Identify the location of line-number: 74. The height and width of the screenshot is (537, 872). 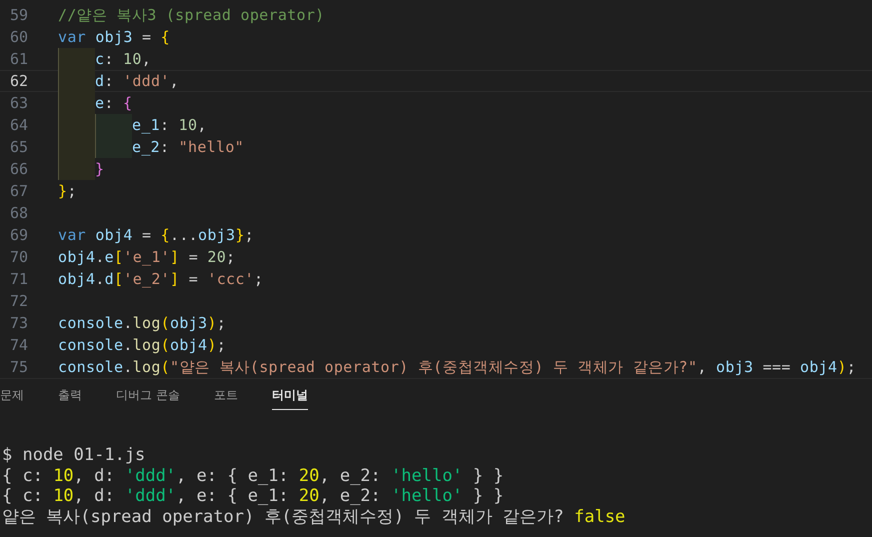
(18, 345).